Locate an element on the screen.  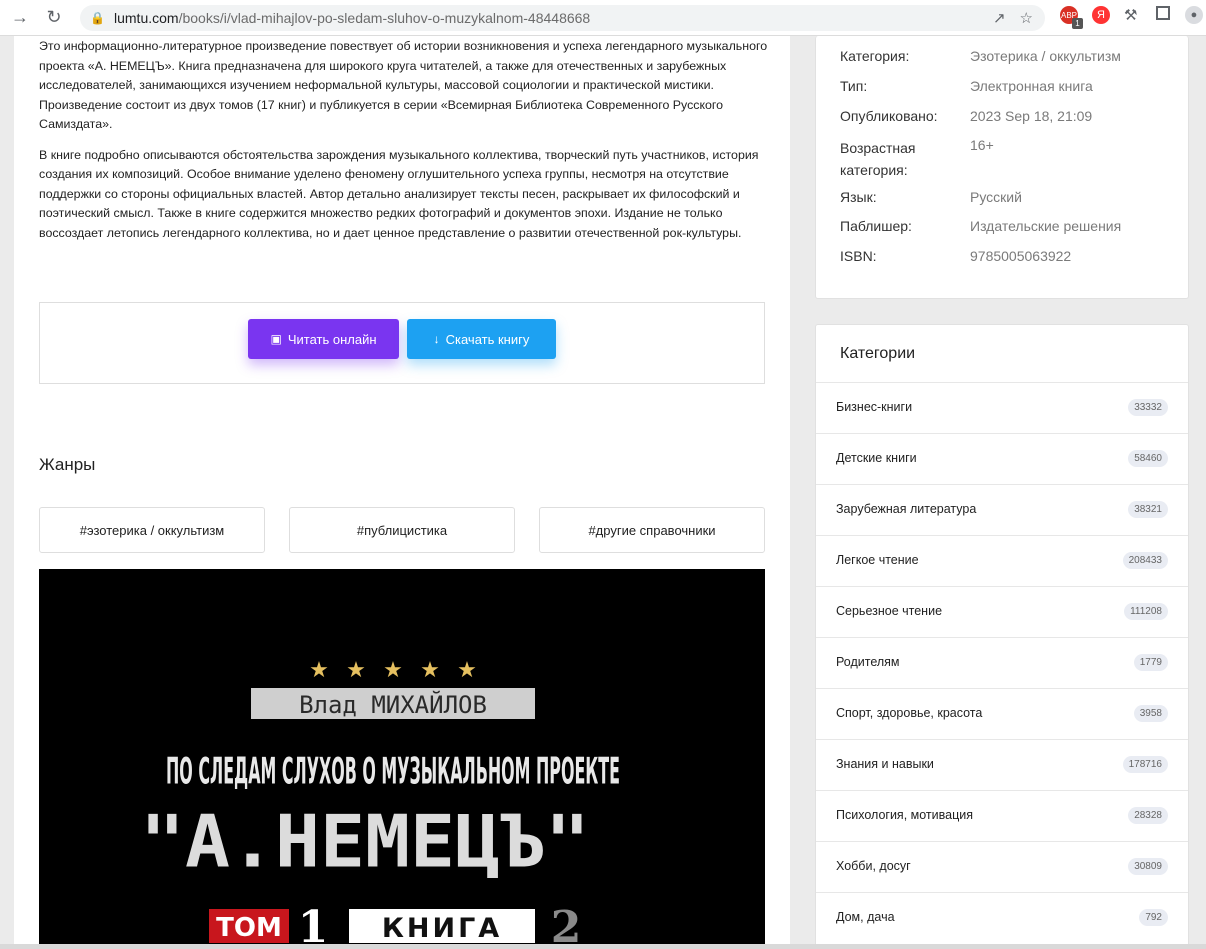
download-arrow-icon: ↓ is located at coordinates (436, 339).